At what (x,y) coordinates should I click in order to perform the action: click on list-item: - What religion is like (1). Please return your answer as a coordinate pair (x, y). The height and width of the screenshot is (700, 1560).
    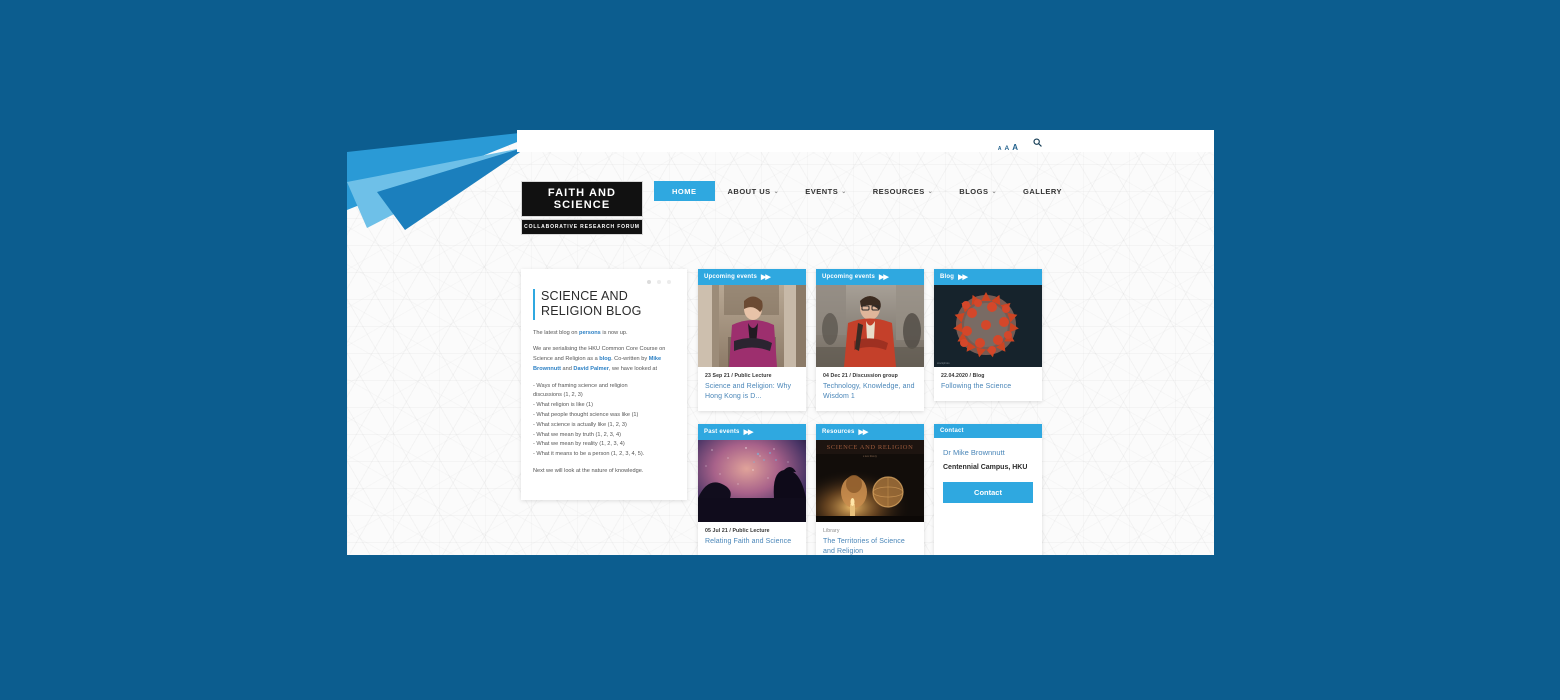
    Looking at the image, I should click on (563, 405).